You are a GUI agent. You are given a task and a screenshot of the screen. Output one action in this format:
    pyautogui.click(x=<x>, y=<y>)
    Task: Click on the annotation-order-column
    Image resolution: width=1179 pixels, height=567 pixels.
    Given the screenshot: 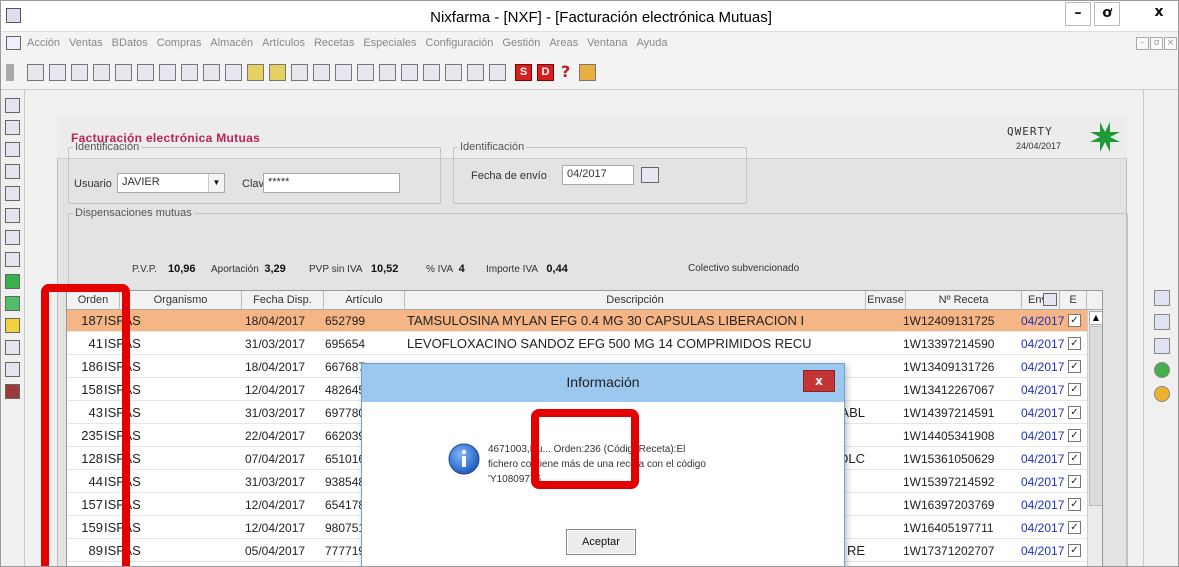 What is the action you would take?
    pyautogui.click(x=85, y=425)
    